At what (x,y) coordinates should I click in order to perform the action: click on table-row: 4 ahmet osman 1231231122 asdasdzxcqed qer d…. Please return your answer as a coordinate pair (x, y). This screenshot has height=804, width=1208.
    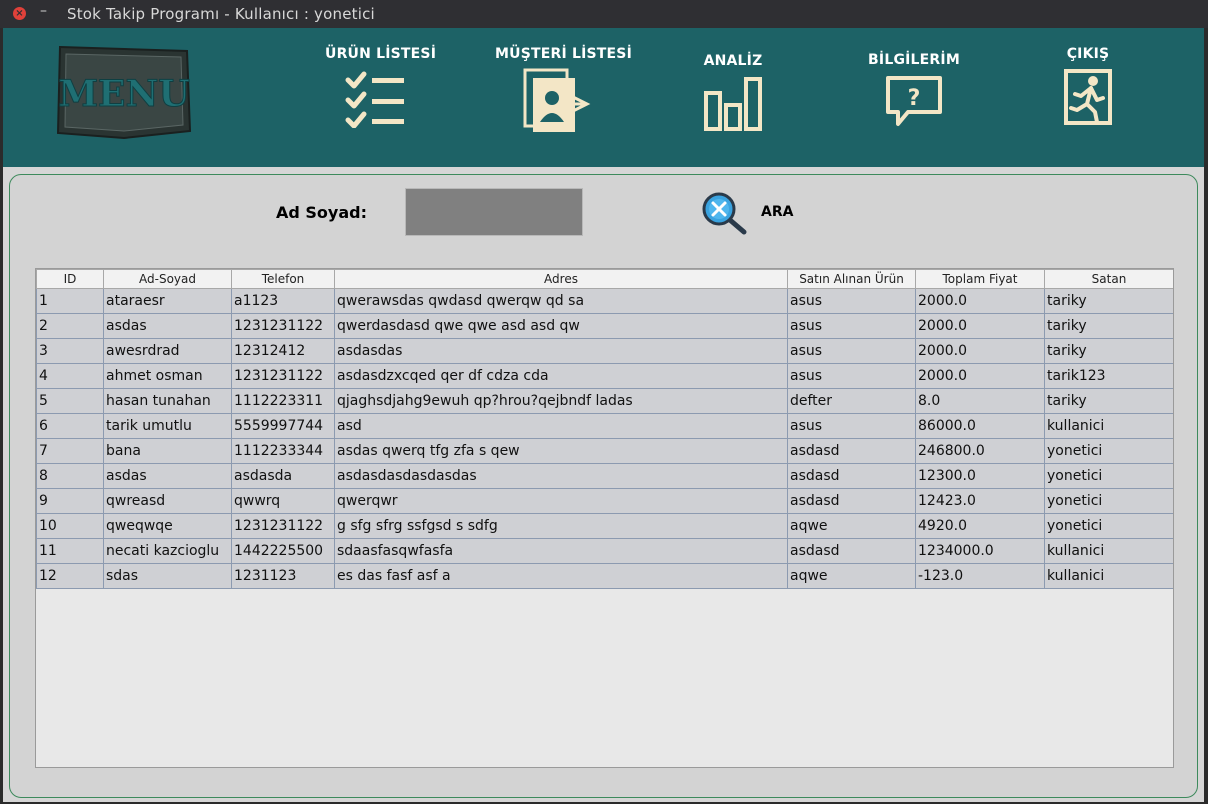
    Looking at the image, I should click on (604, 376).